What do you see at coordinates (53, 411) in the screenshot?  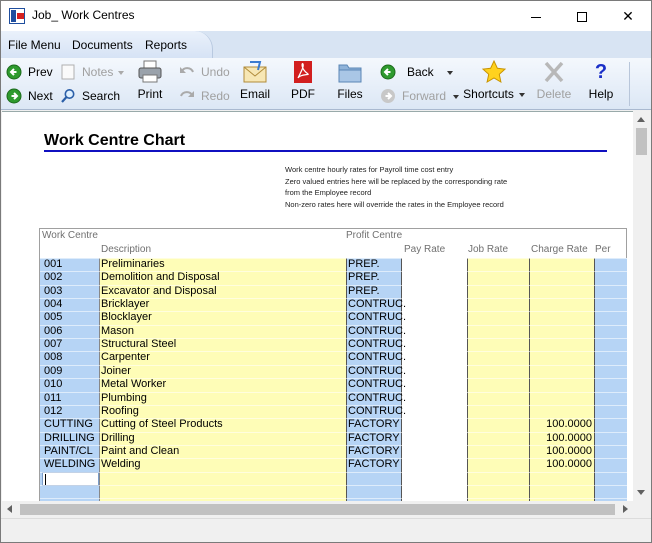 I see `work-centre-cell: 012` at bounding box center [53, 411].